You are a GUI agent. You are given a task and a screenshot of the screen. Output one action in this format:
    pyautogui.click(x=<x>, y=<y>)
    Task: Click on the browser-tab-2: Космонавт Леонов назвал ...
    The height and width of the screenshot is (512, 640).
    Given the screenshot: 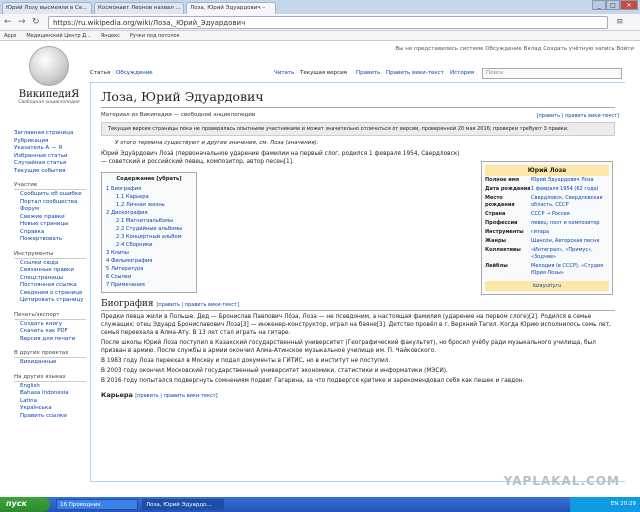 What is the action you would take?
    pyautogui.click(x=139, y=8)
    